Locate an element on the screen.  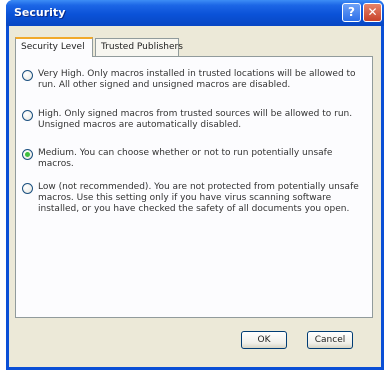
radio-high is located at coordinates (27, 115).